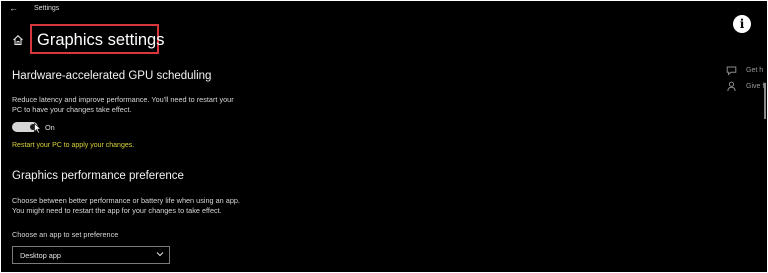  What do you see at coordinates (112, 76) in the screenshot?
I see `gpu-scheduling-heading: Hardware-accelerated GPU scheduling` at bounding box center [112, 76].